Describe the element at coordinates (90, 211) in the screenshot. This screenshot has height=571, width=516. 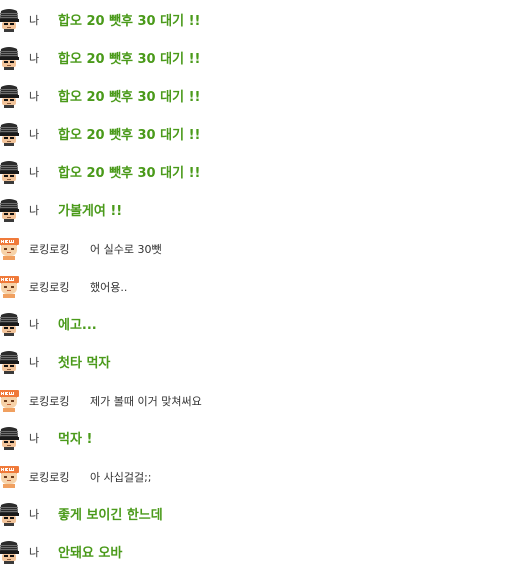
I see `message-text: 가볼게여 !!` at that location.